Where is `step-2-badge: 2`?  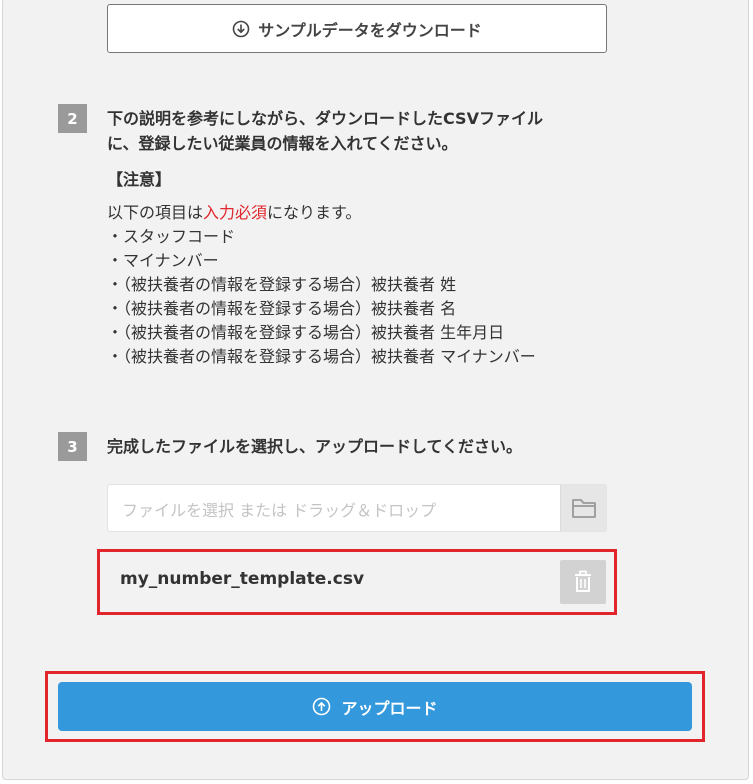
step-2-badge: 2 is located at coordinates (72, 118).